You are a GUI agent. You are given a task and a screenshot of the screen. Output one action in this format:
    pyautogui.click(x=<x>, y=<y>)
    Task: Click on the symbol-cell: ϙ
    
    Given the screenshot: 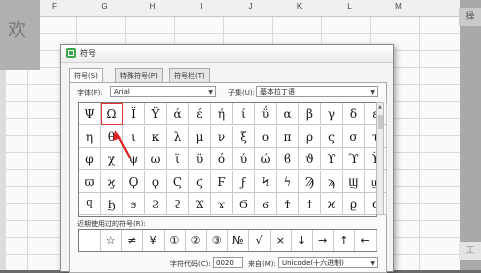 What is the action you would take?
    pyautogui.click(x=156, y=181)
    